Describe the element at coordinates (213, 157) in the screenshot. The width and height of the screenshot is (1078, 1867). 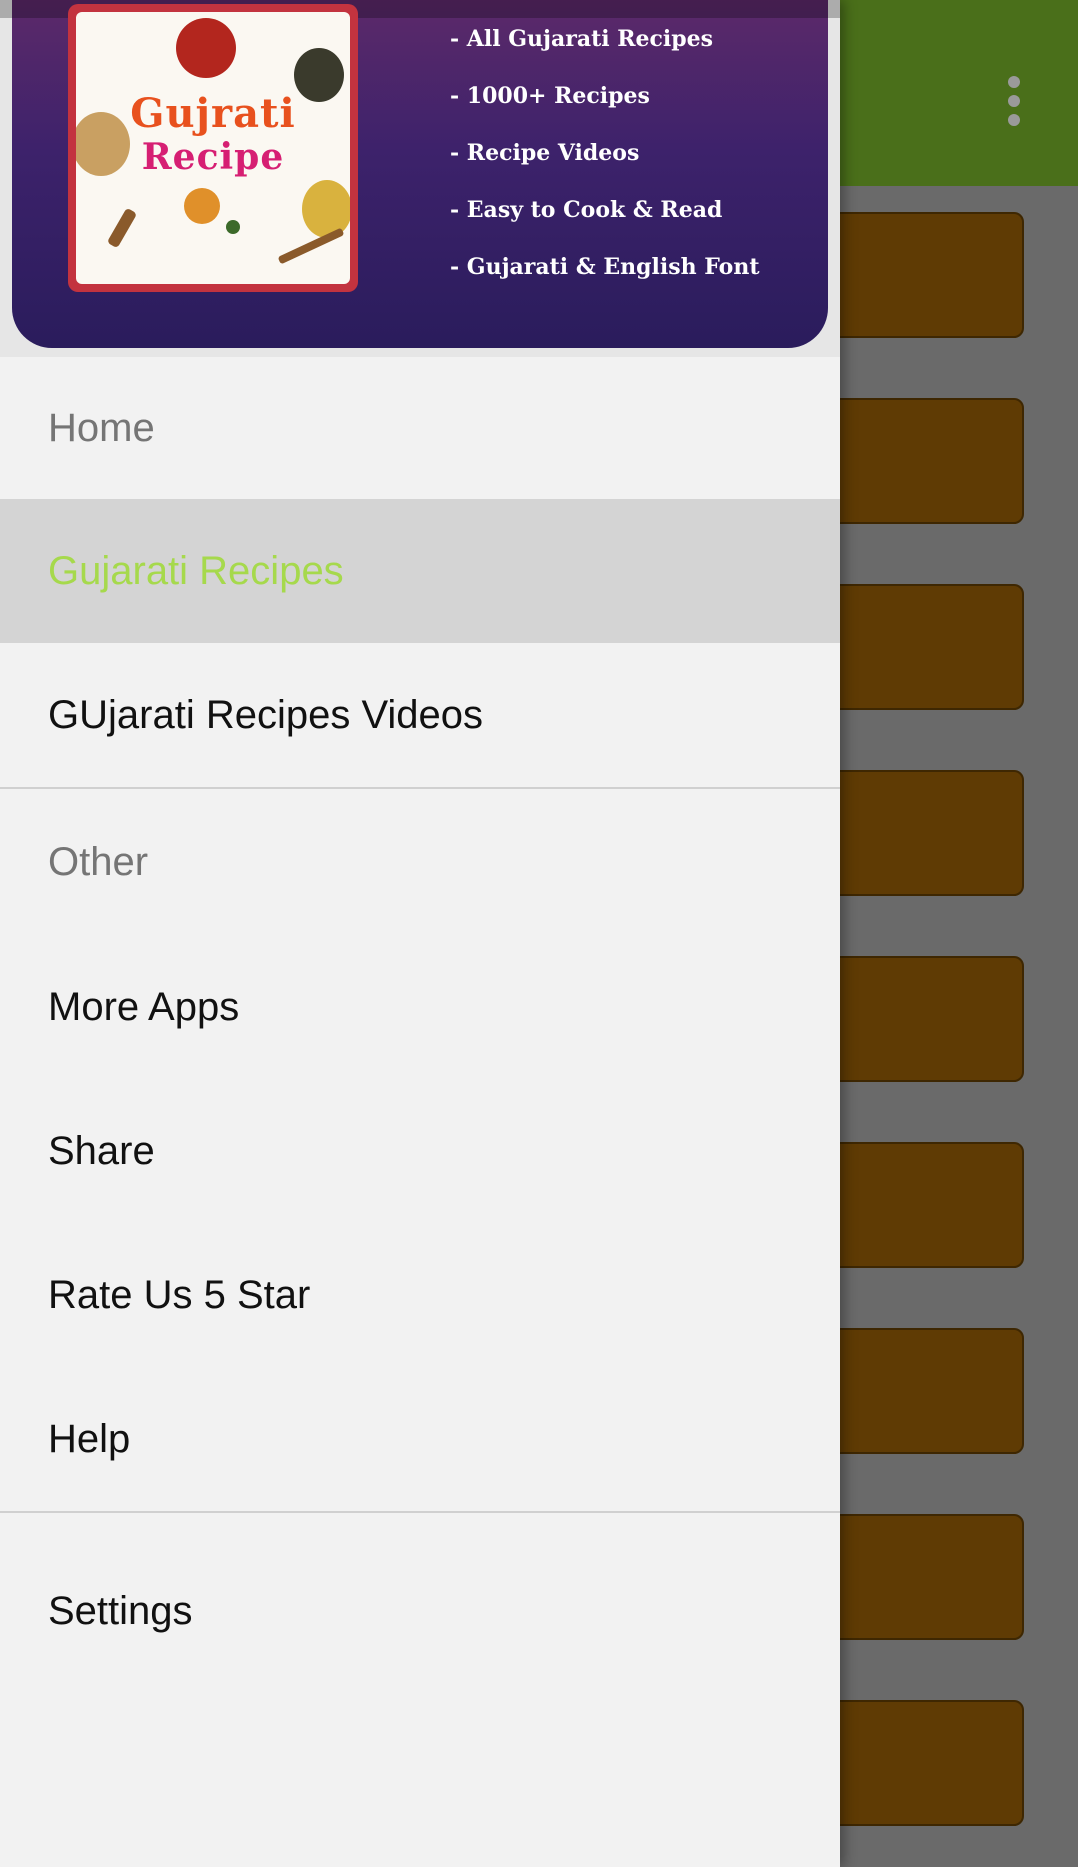
I see `logo-title-line2: Recipe` at that location.